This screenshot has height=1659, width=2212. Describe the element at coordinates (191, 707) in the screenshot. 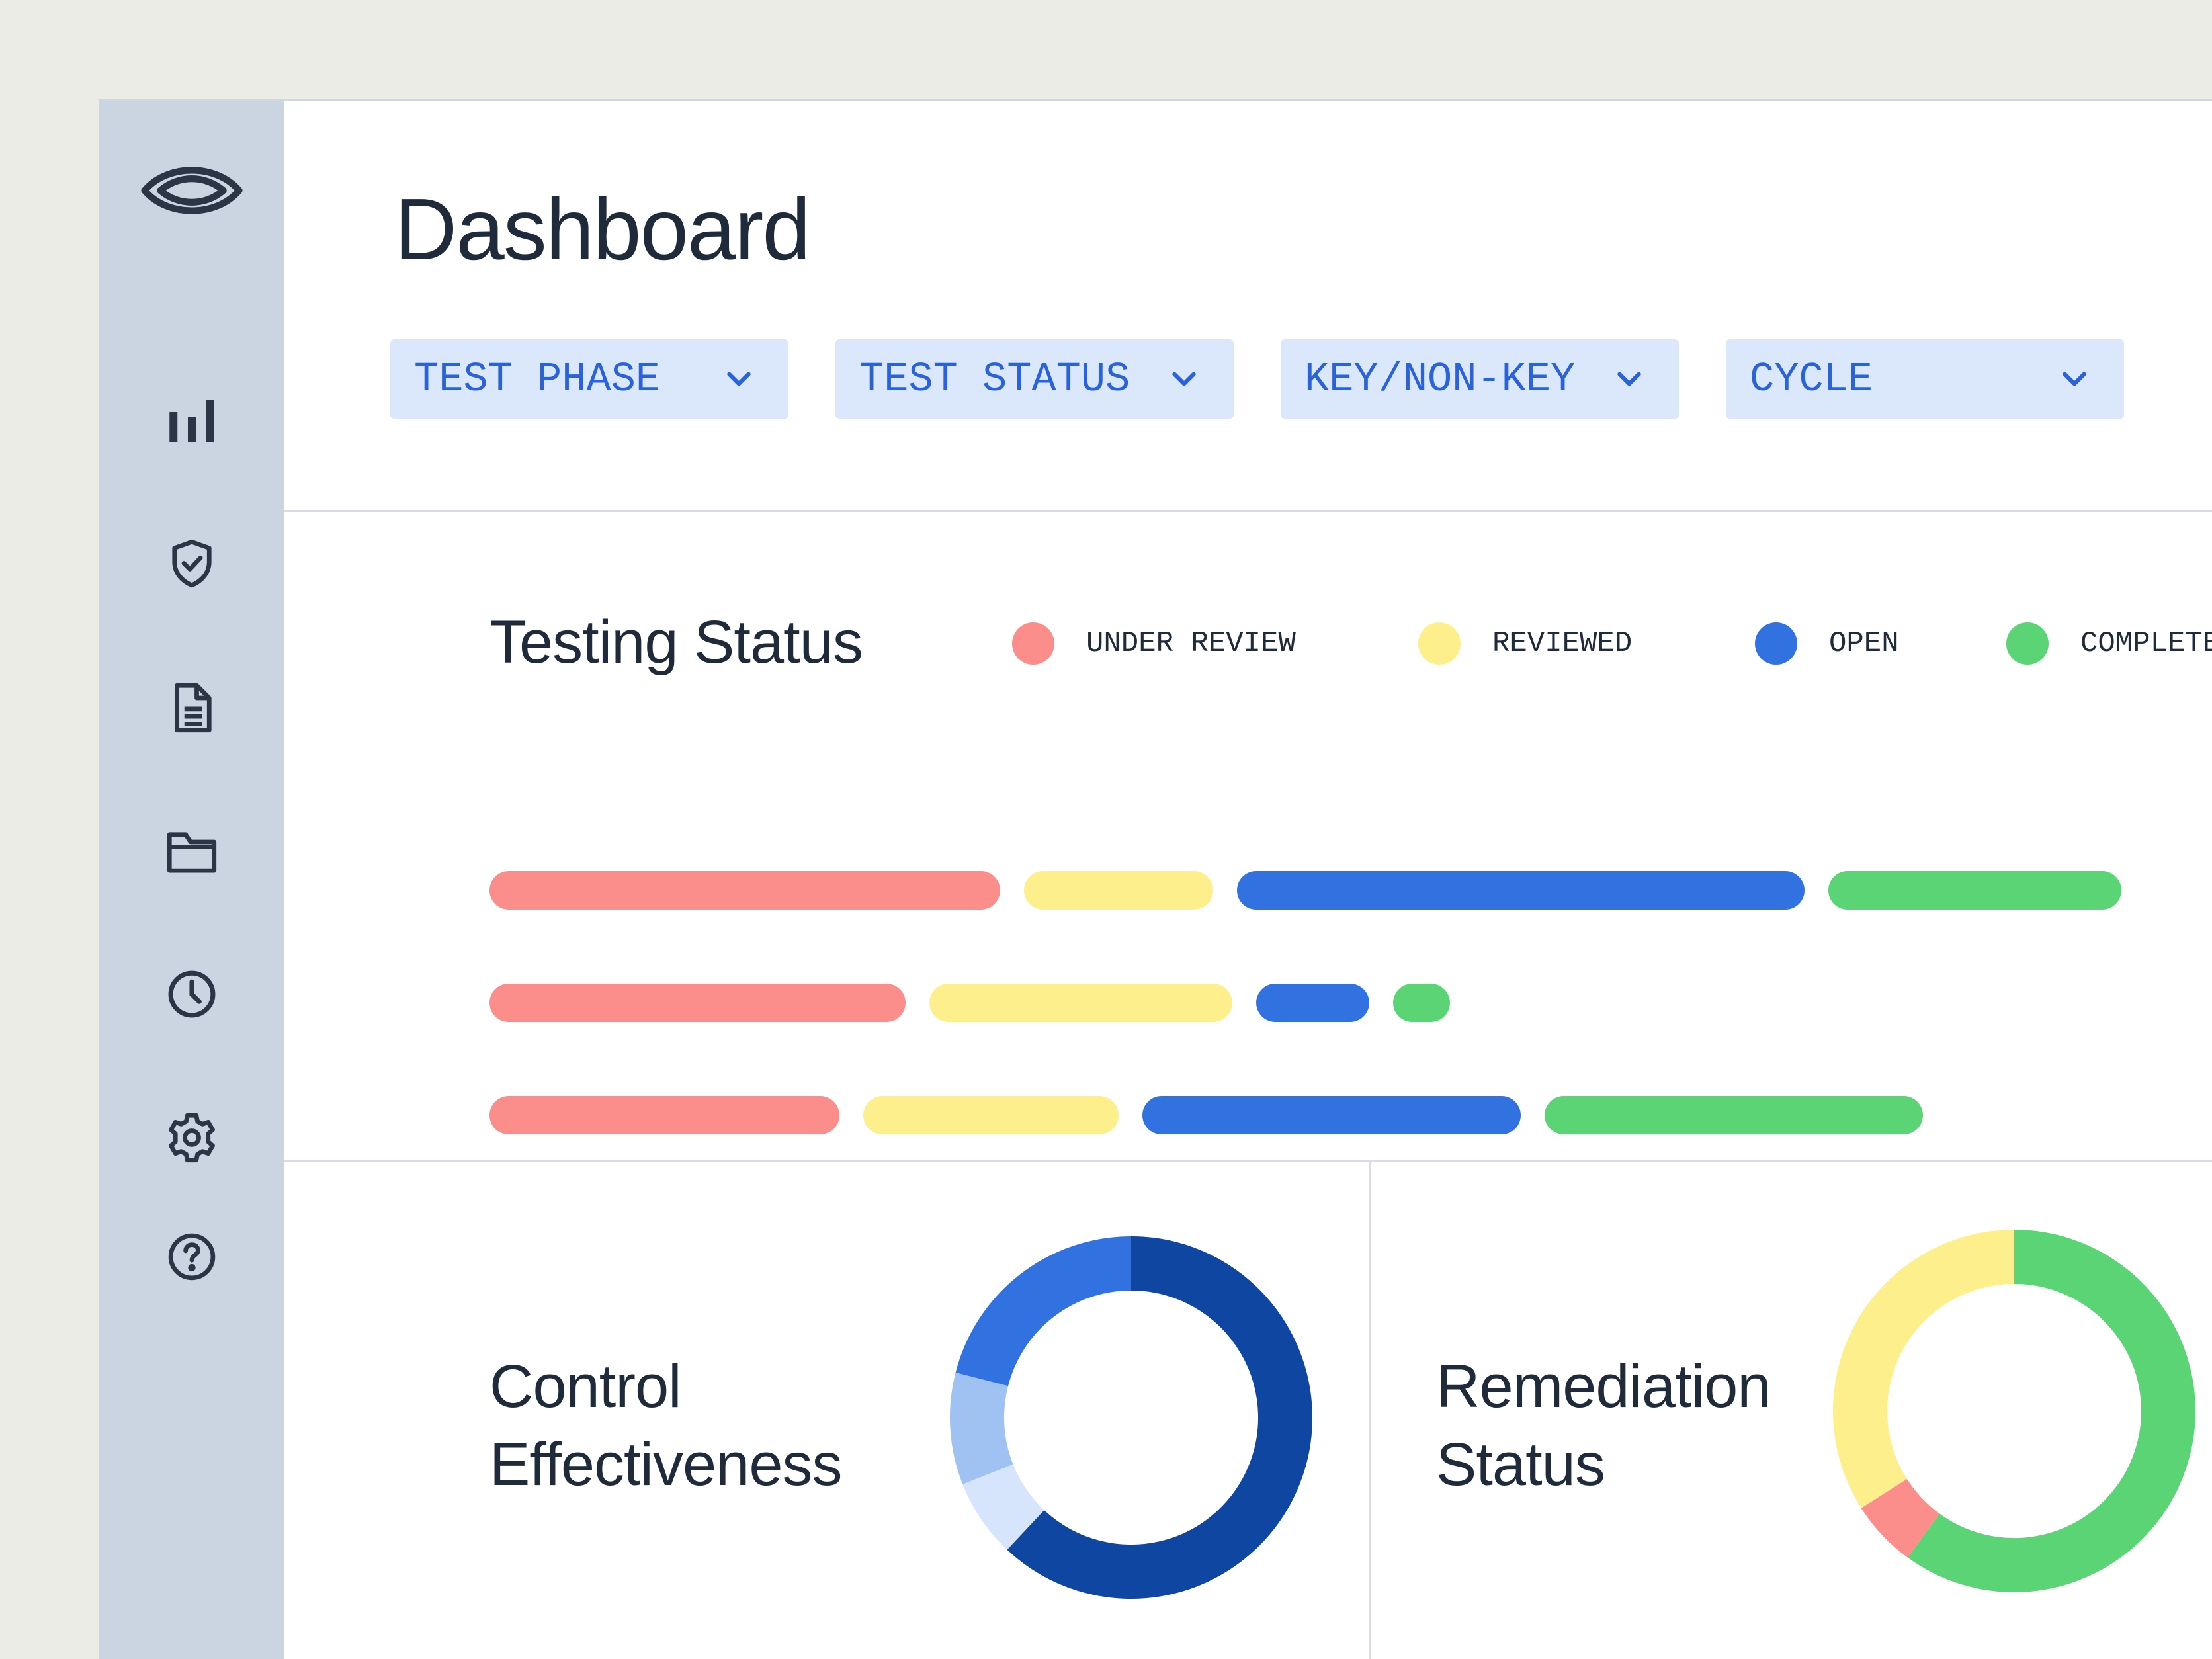

I see `document-icon` at that location.